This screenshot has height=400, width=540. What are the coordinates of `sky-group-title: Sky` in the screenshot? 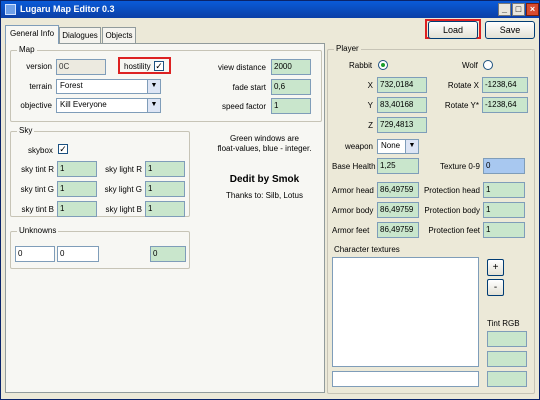 It's located at (26, 130).